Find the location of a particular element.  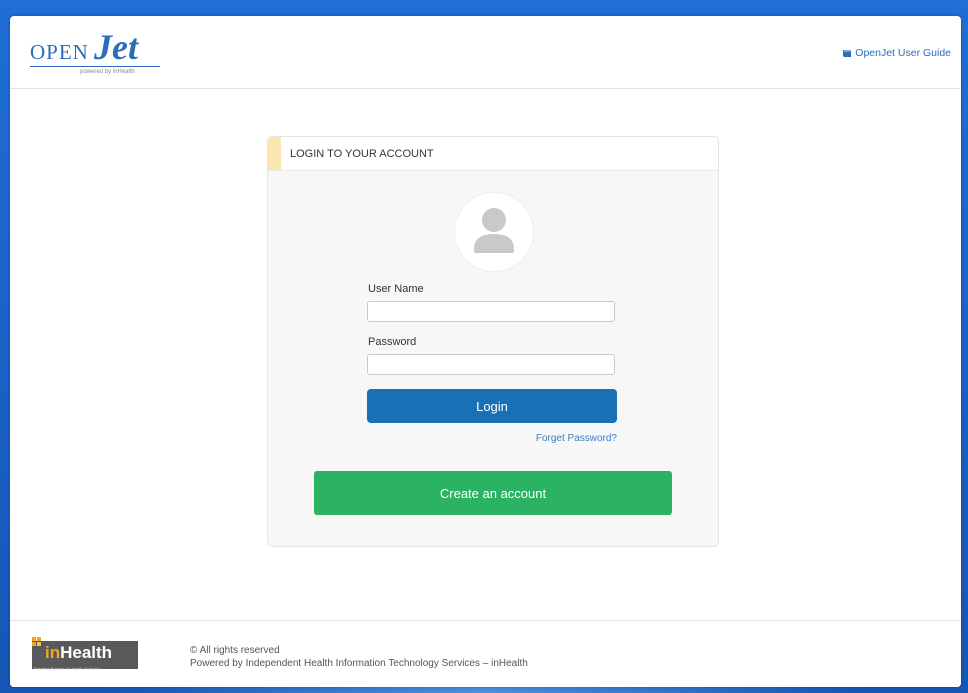

login-button: Login is located at coordinates (492, 406).